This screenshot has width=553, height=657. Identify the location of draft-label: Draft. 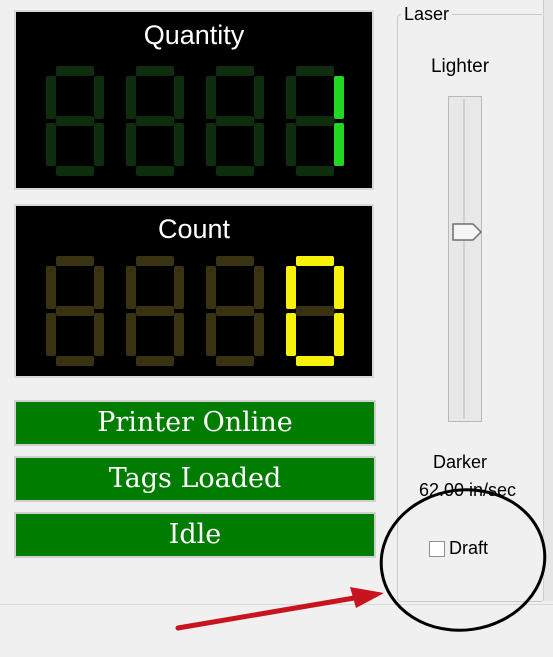
(469, 548).